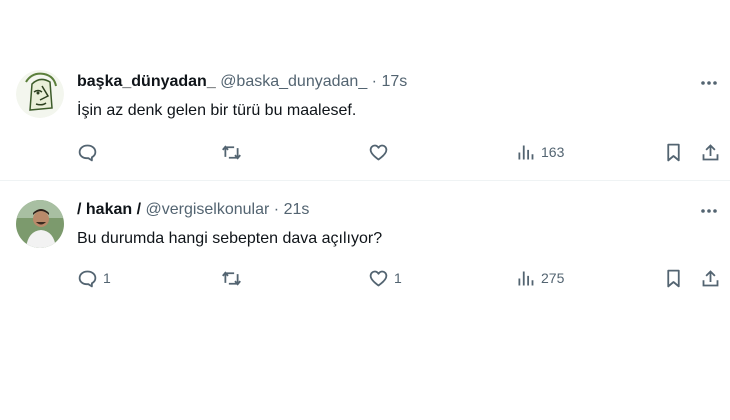 Image resolution: width=730 pixels, height=420 pixels. Describe the element at coordinates (293, 81) in the screenshot. I see `user-handle: @baska_dunyadan_` at that location.